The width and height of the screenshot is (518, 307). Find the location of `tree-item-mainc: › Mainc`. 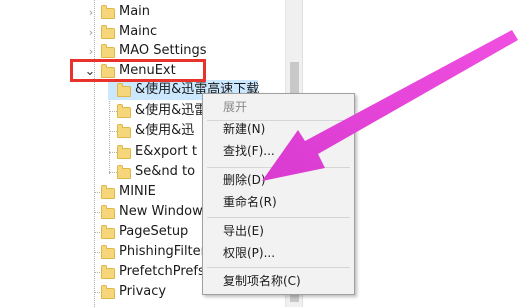

tree-item-mainc: › Mainc is located at coordinates (142, 32).